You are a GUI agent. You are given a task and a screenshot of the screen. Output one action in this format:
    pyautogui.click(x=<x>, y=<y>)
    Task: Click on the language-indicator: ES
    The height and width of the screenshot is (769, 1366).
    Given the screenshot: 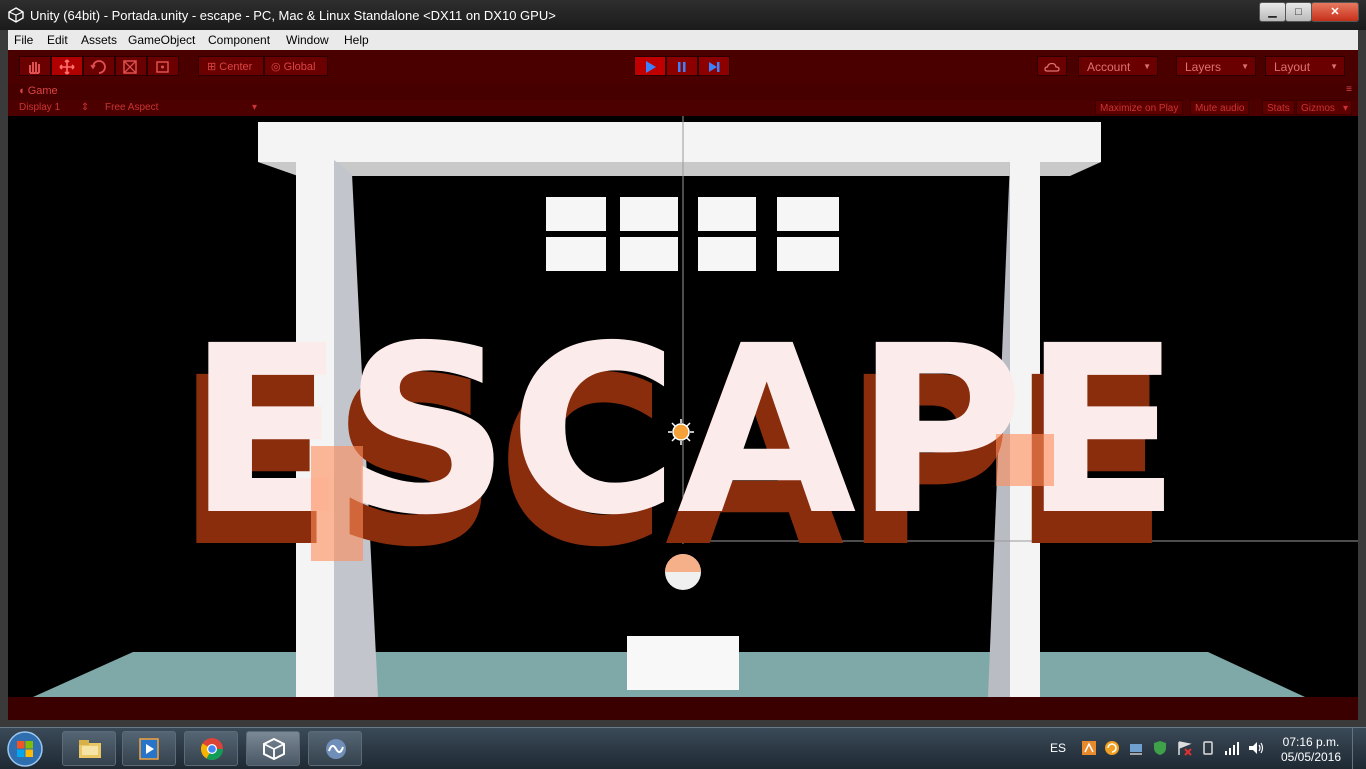 What is the action you would take?
    pyautogui.click(x=1058, y=748)
    